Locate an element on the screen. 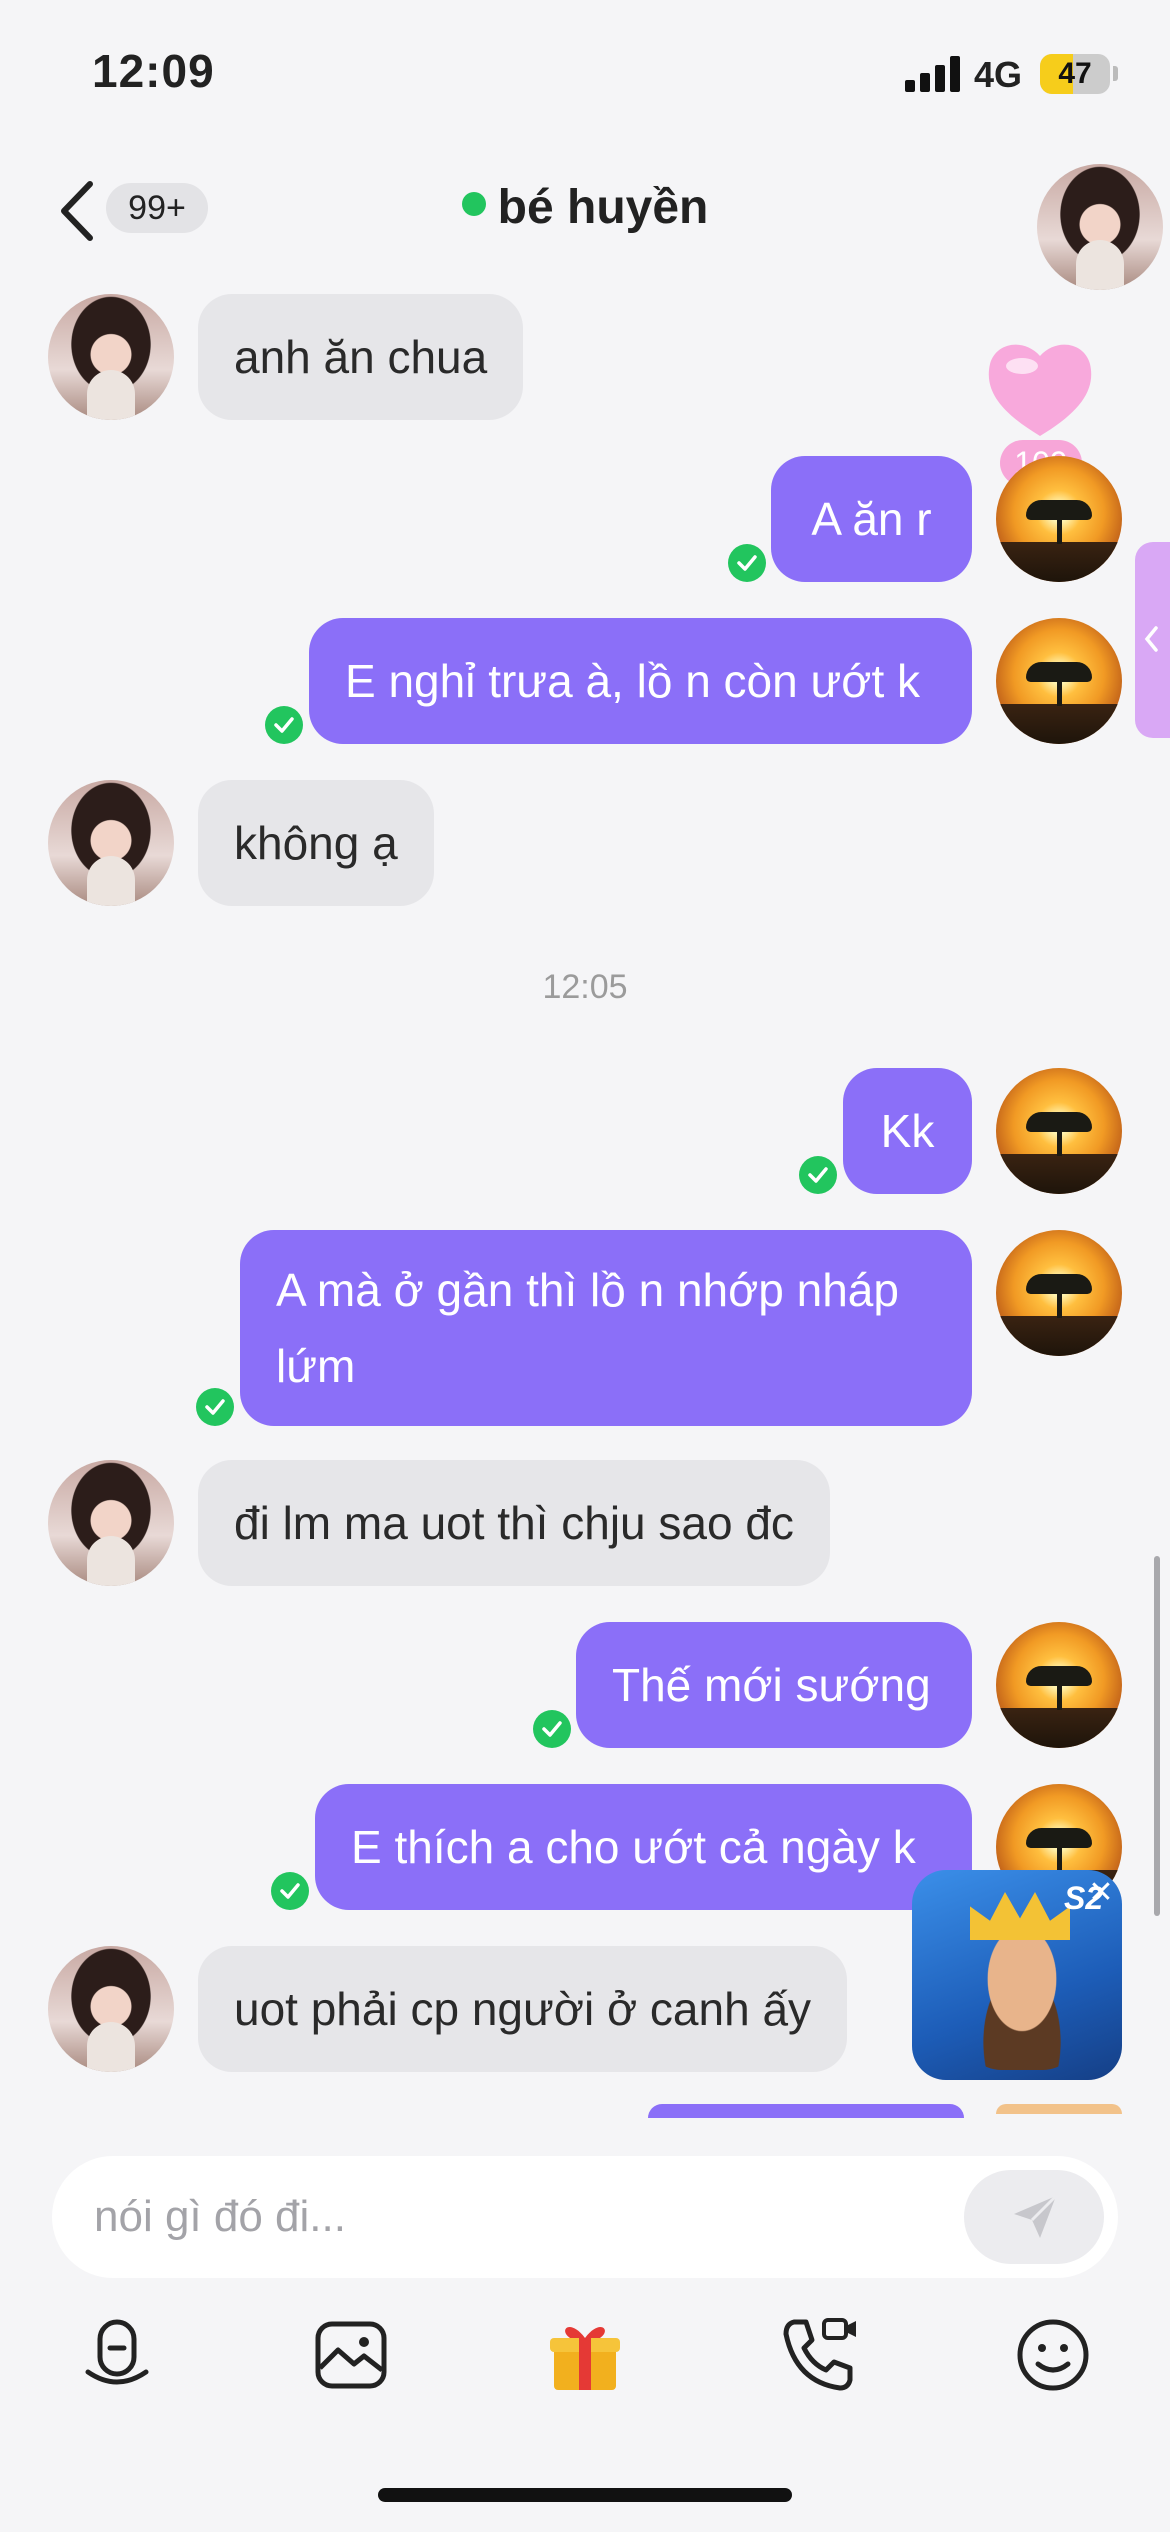 This screenshot has height=2532, width=1170. message-bubble-outgoing: Thế mới sướng is located at coordinates (774, 1685).